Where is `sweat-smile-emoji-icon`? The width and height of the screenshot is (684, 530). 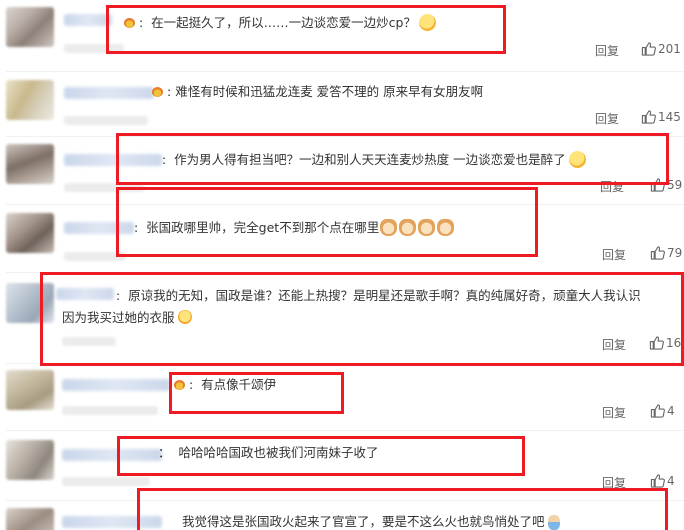
sweat-smile-emoji-icon is located at coordinates (577, 159).